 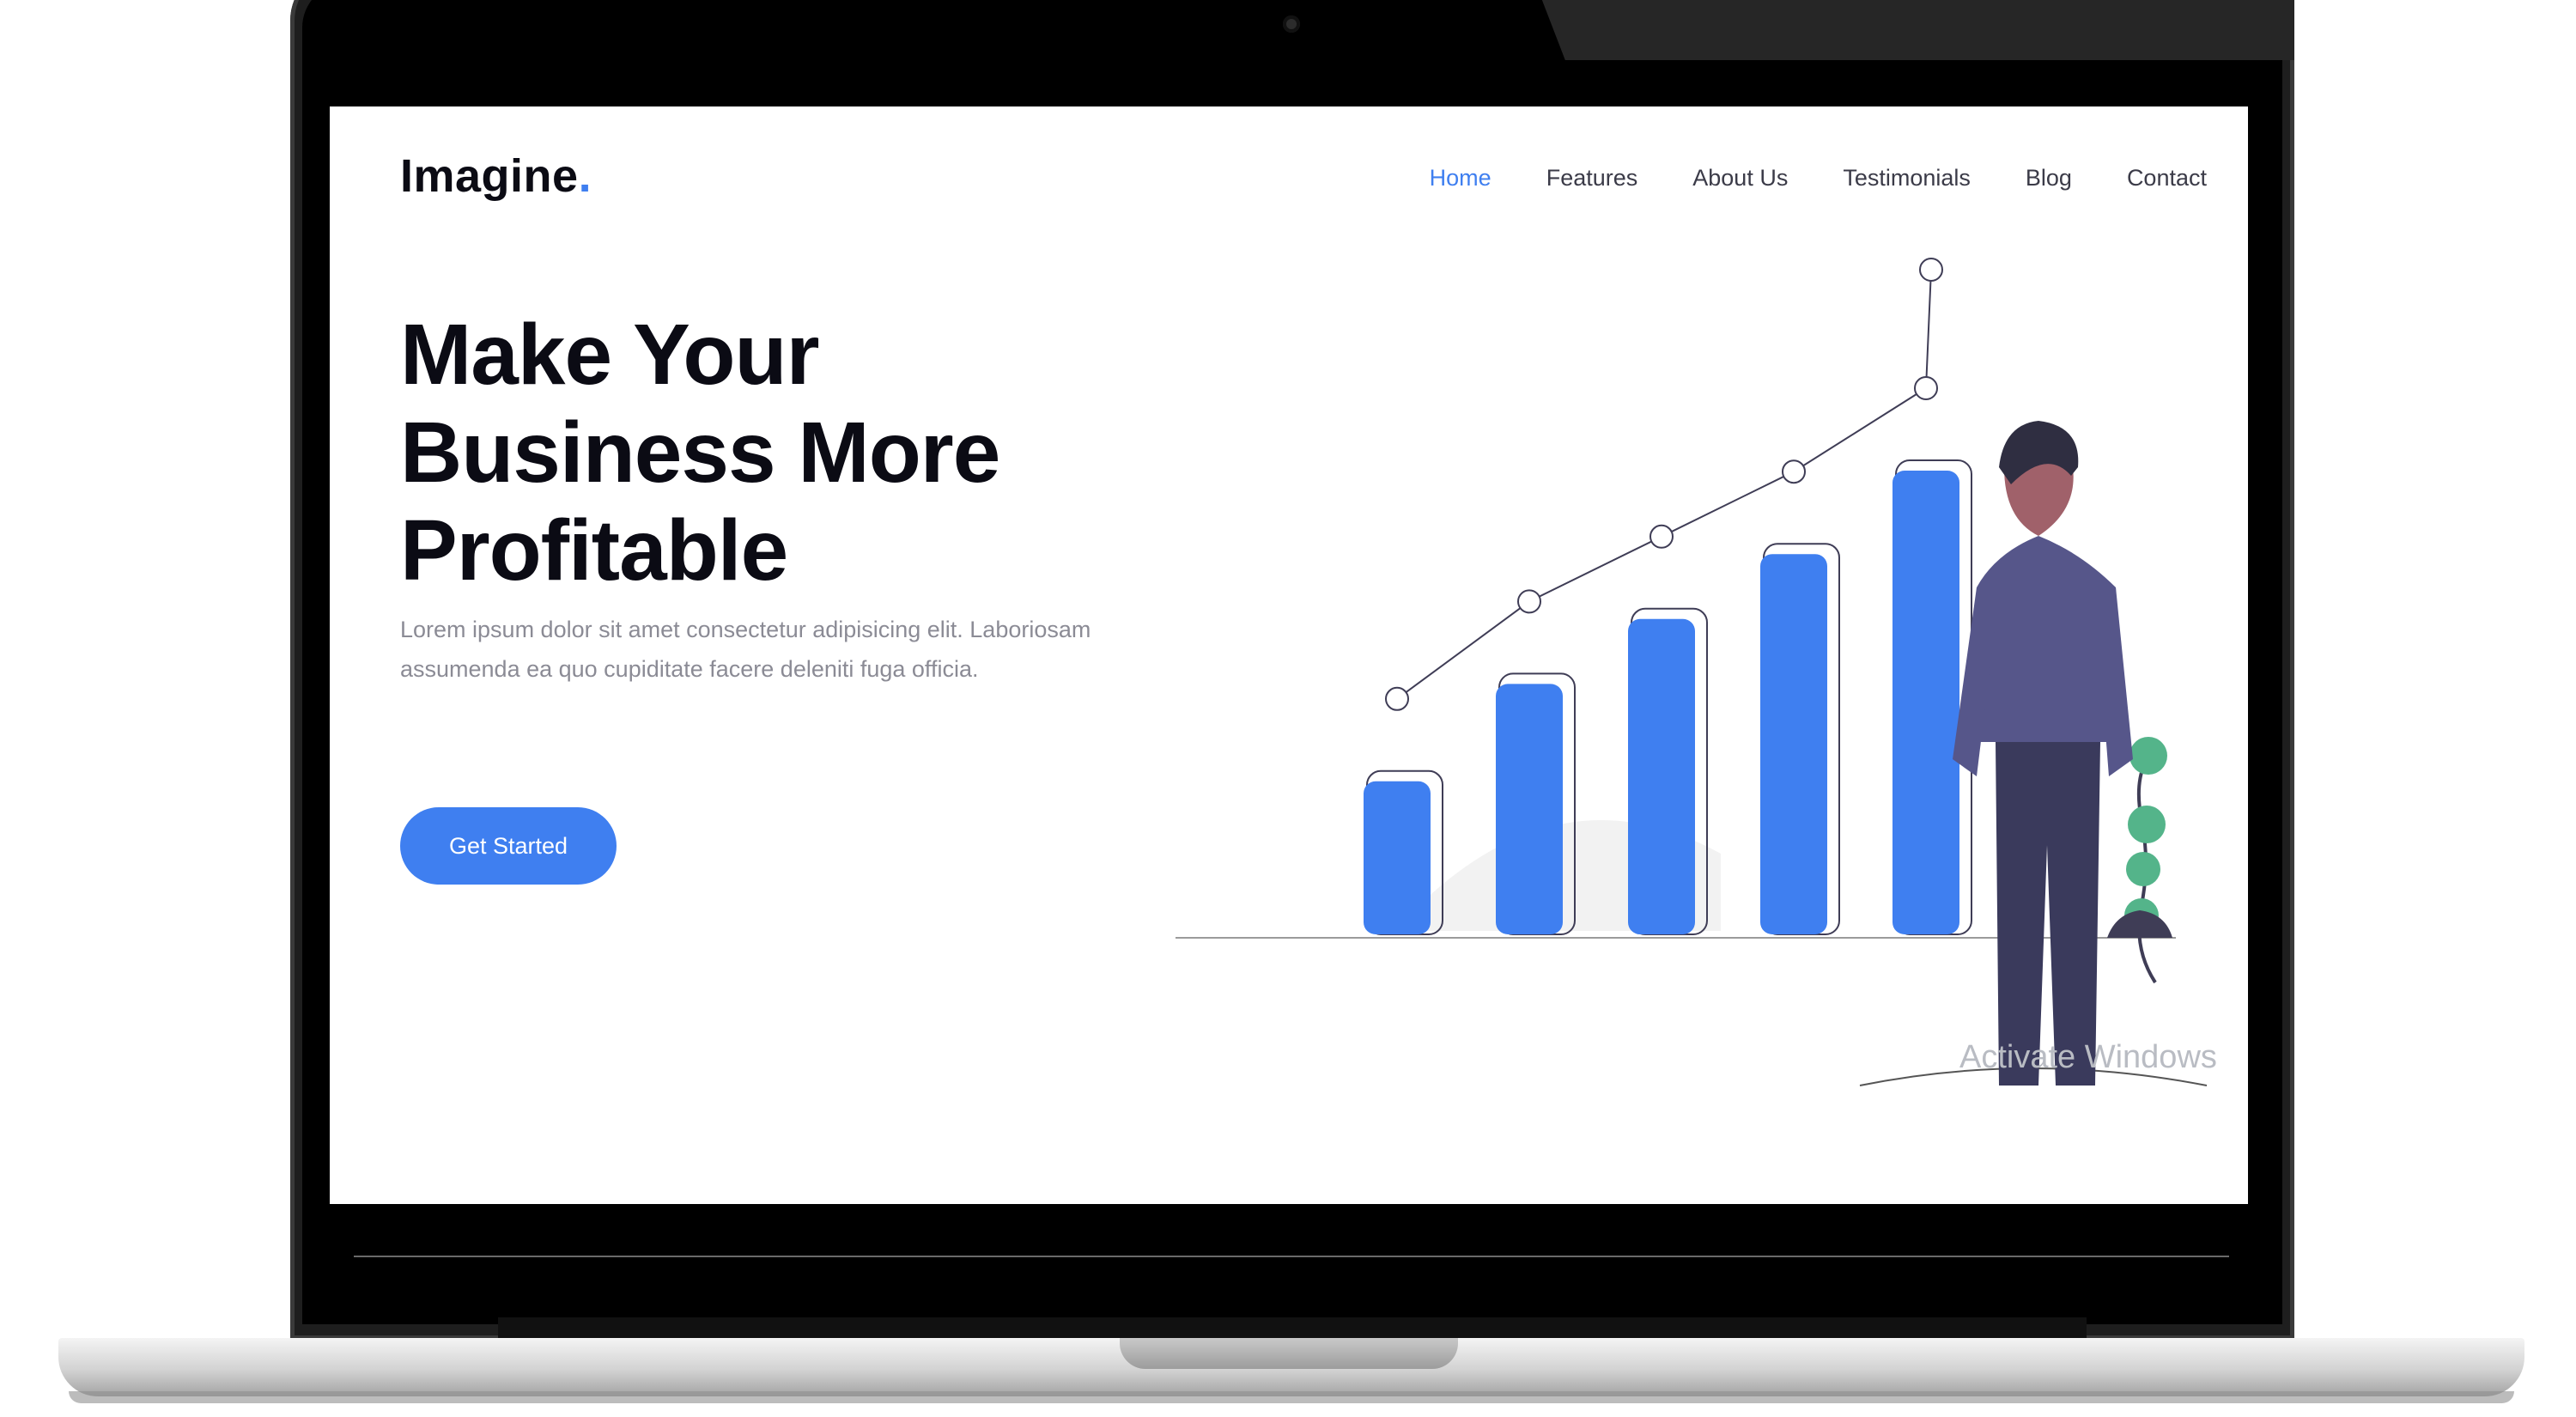 I want to click on laptop-base-shadow, so click(x=1291, y=1397).